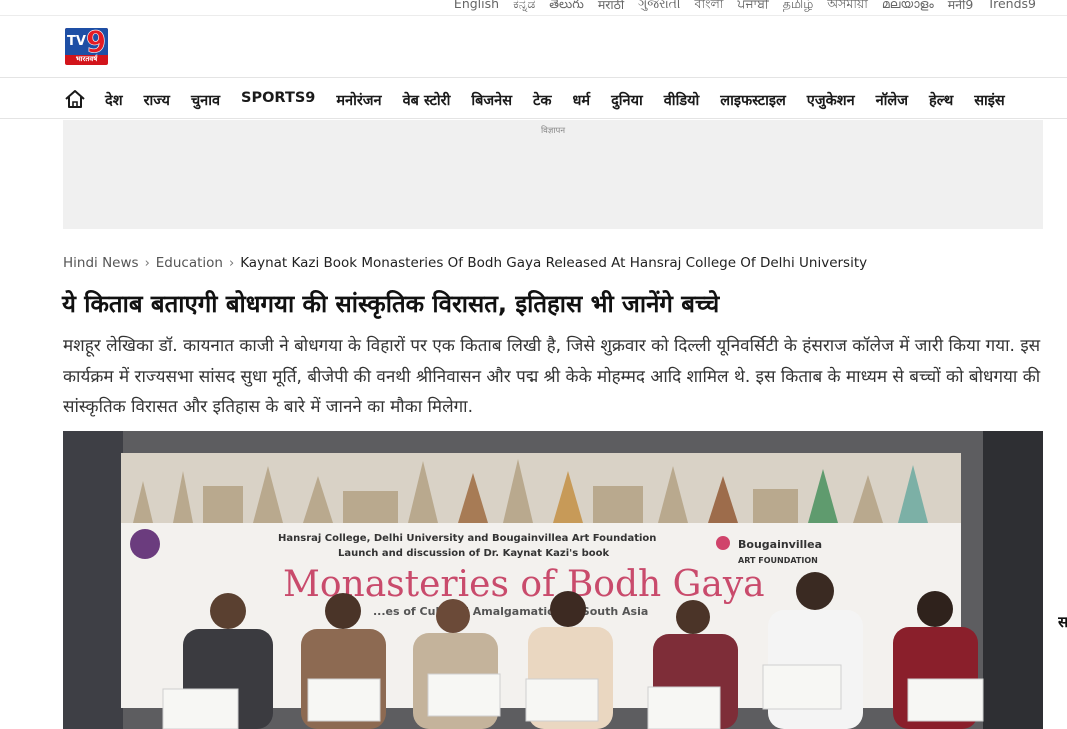  What do you see at coordinates (157, 100) in the screenshot?
I see `nav-item: राज्य` at bounding box center [157, 100].